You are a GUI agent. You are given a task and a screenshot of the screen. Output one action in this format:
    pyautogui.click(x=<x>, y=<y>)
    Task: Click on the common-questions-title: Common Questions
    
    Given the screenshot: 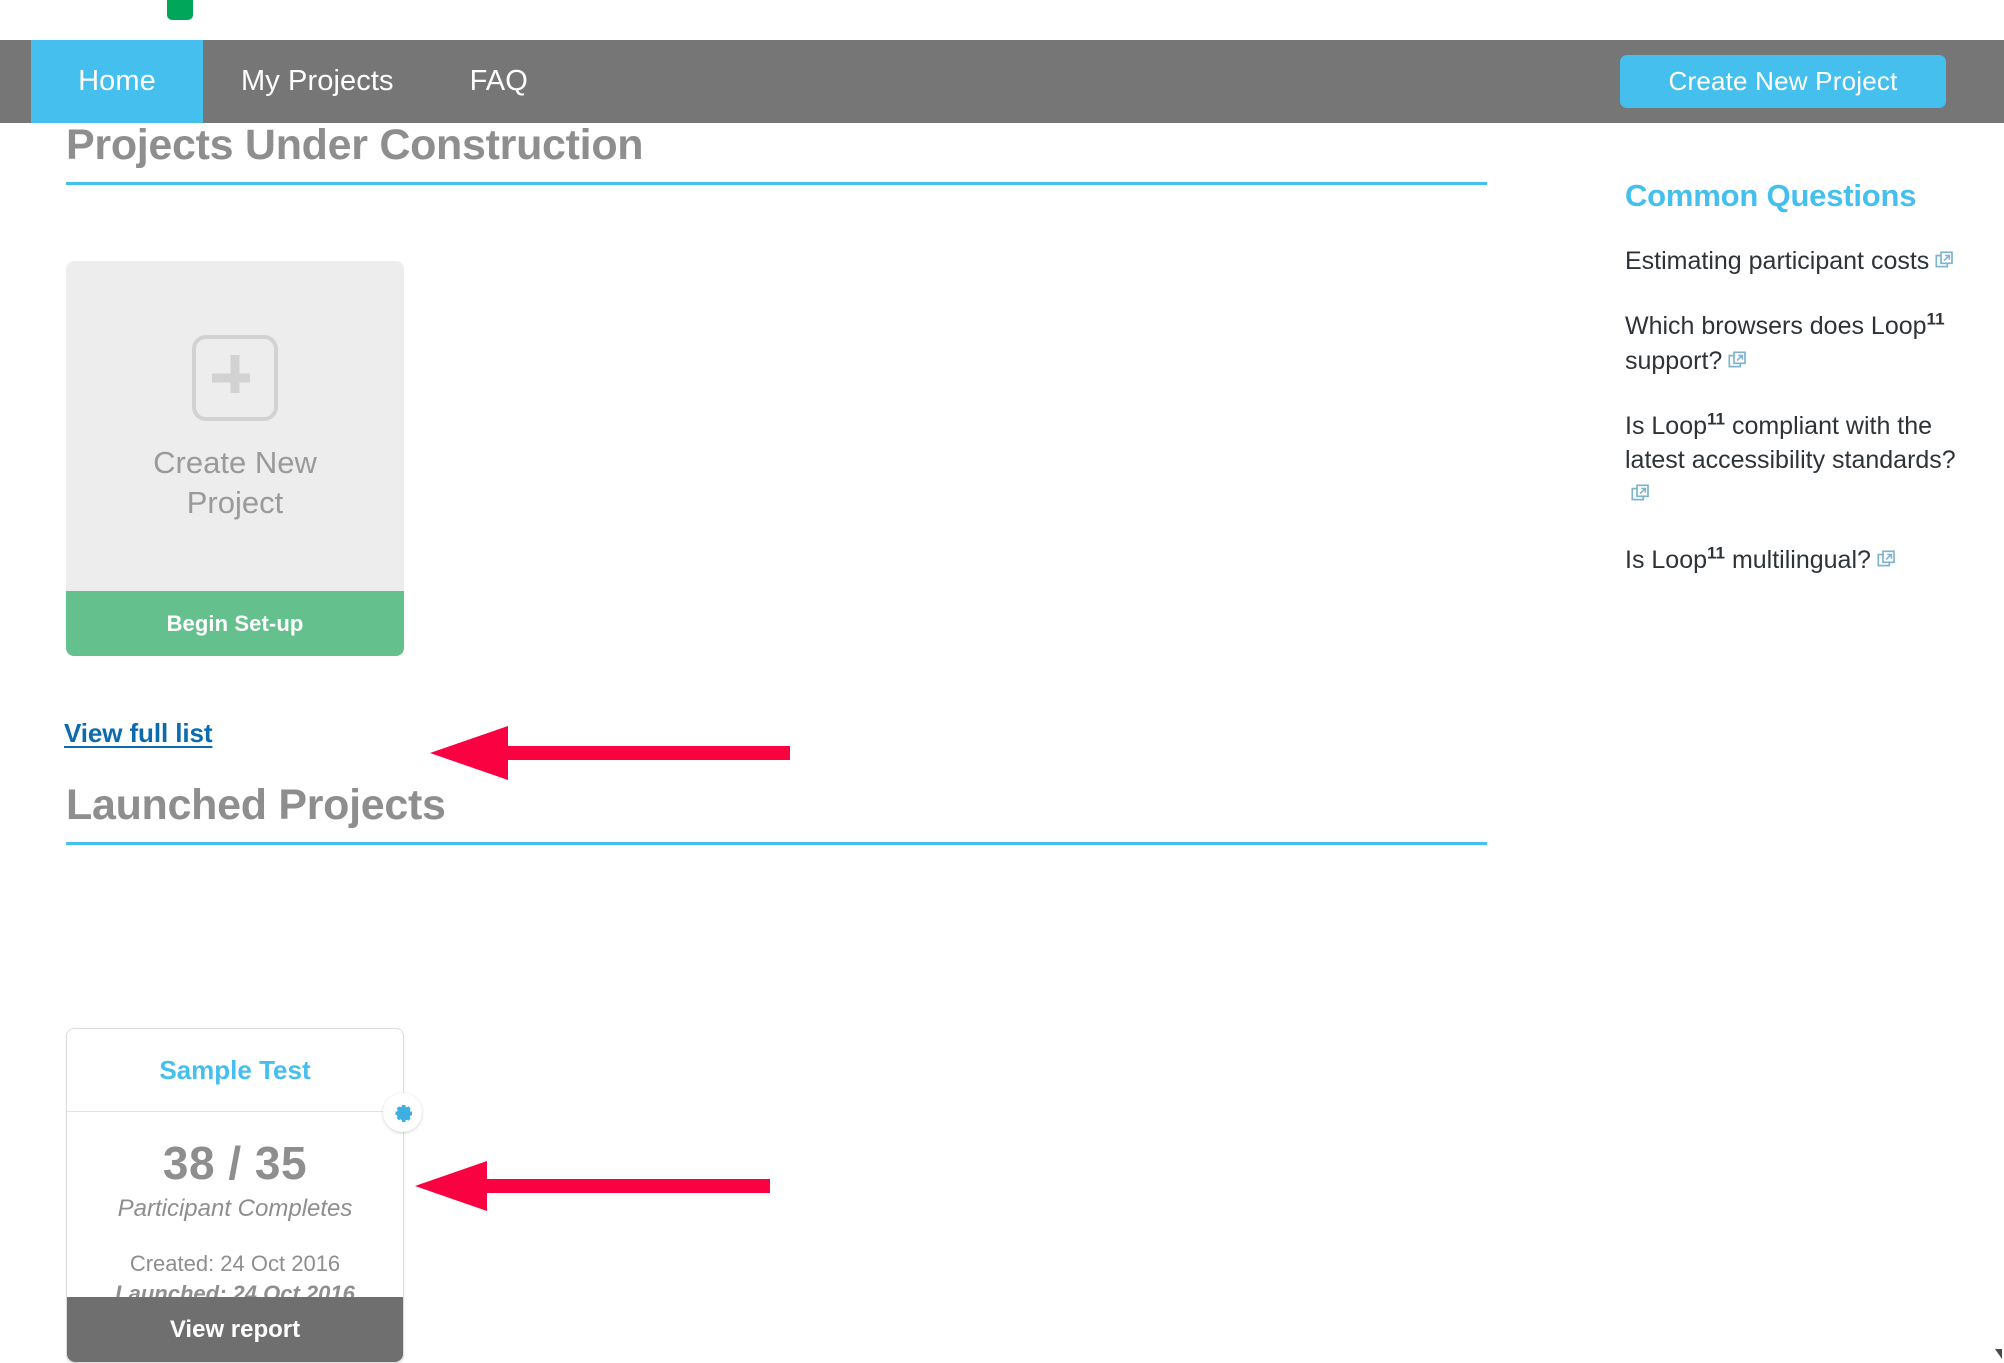 What is the action you would take?
    pyautogui.click(x=1771, y=195)
    